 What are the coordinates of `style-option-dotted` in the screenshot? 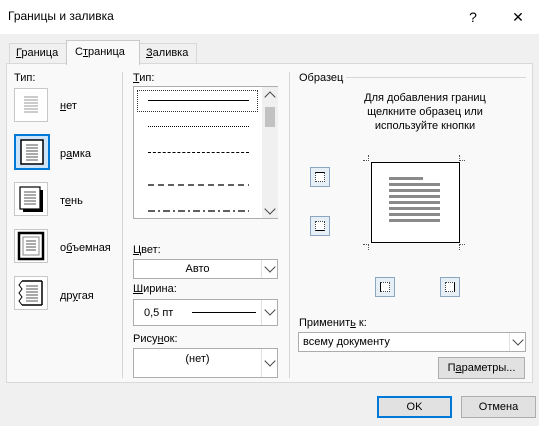 It's located at (198, 126).